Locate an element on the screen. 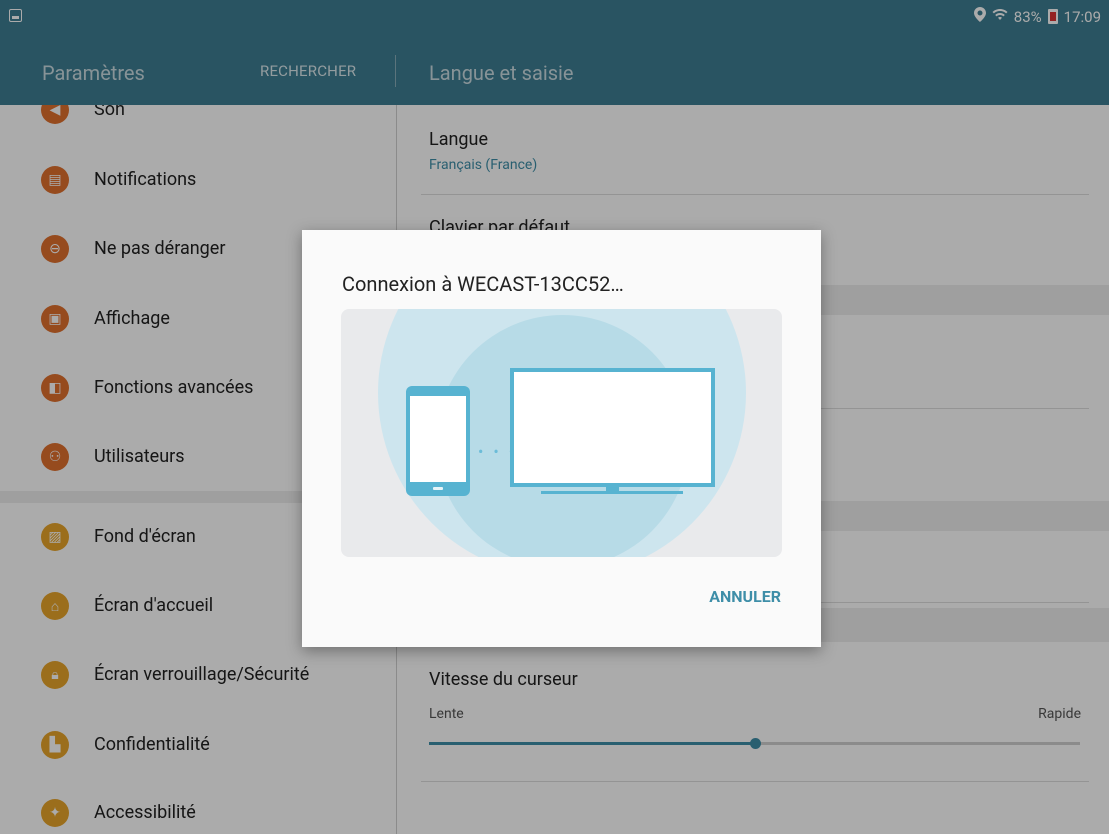 The width and height of the screenshot is (1109, 834). tv-base is located at coordinates (612, 492).